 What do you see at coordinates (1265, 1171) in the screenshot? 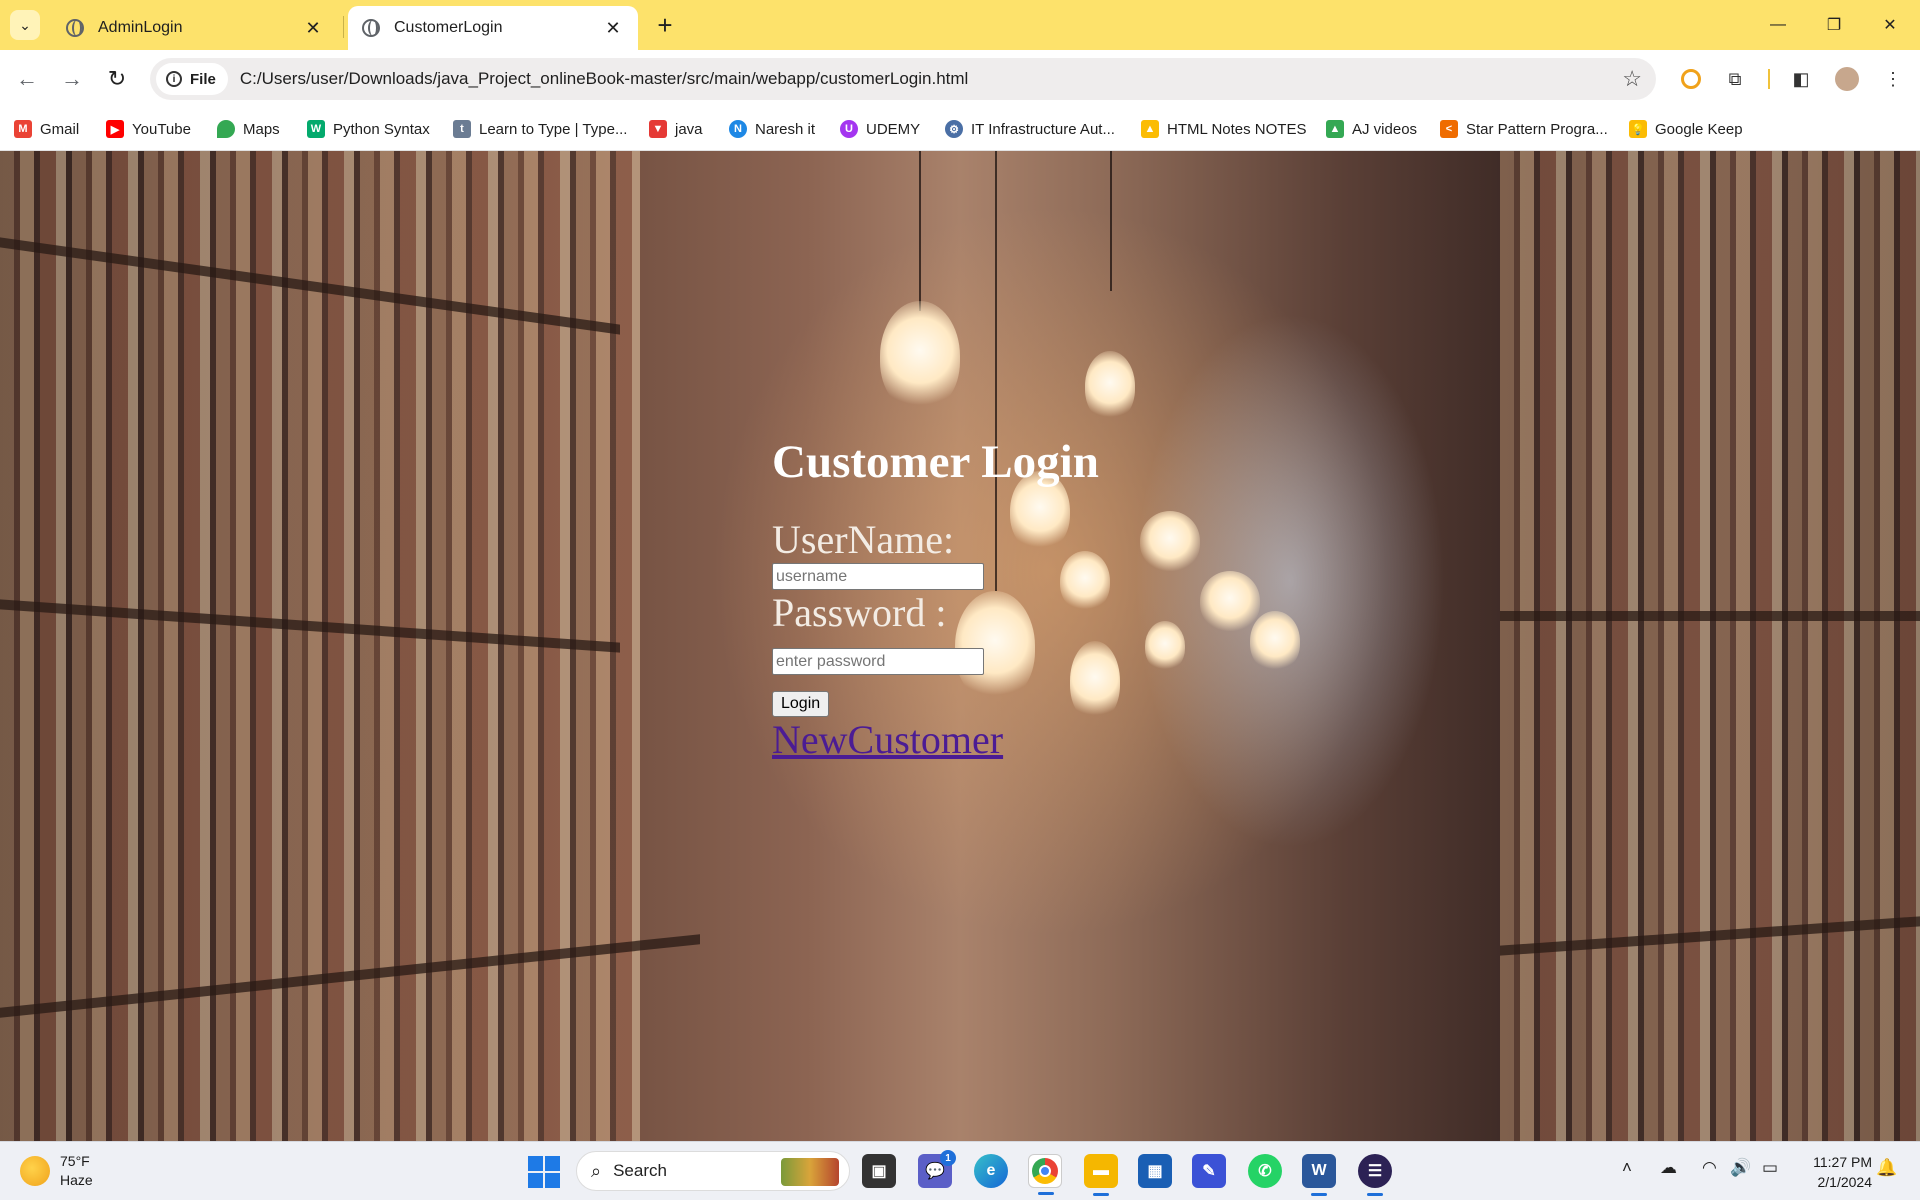
I see `whatsapp-icon: ✆` at bounding box center [1265, 1171].